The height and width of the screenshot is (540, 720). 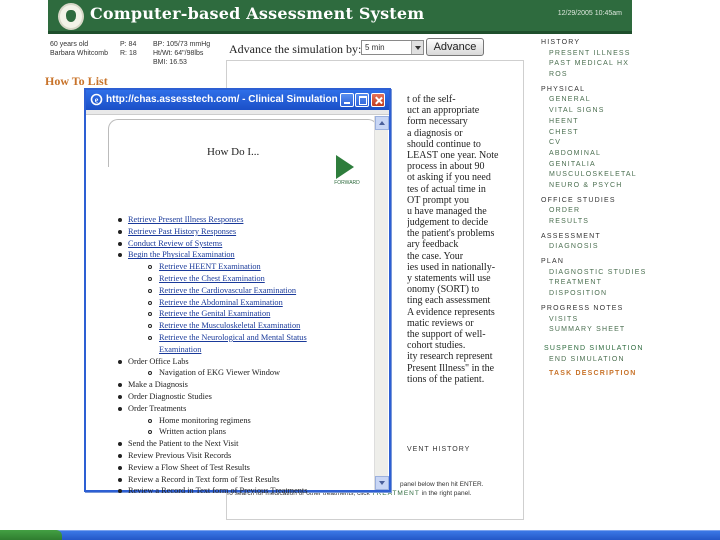 I want to click on forward-arrow-icon, so click(x=345, y=167).